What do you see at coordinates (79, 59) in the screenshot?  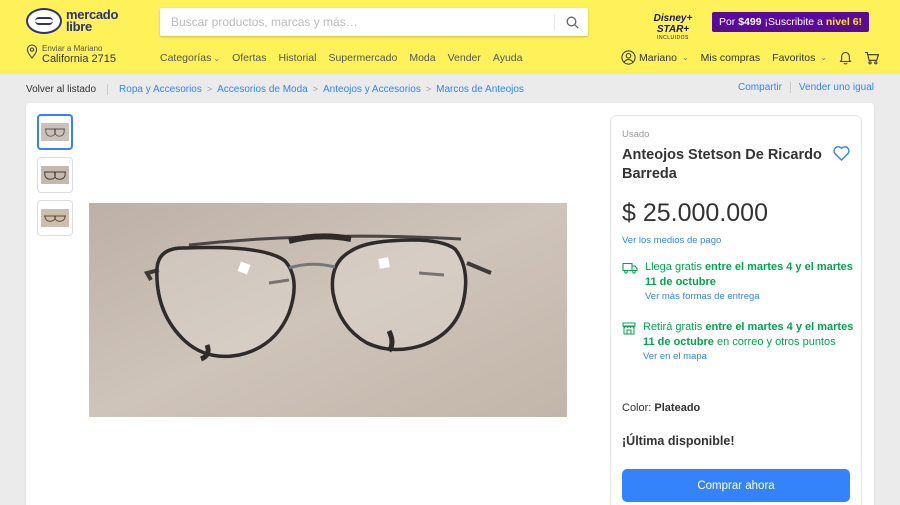 I see `address-value: California 2715` at bounding box center [79, 59].